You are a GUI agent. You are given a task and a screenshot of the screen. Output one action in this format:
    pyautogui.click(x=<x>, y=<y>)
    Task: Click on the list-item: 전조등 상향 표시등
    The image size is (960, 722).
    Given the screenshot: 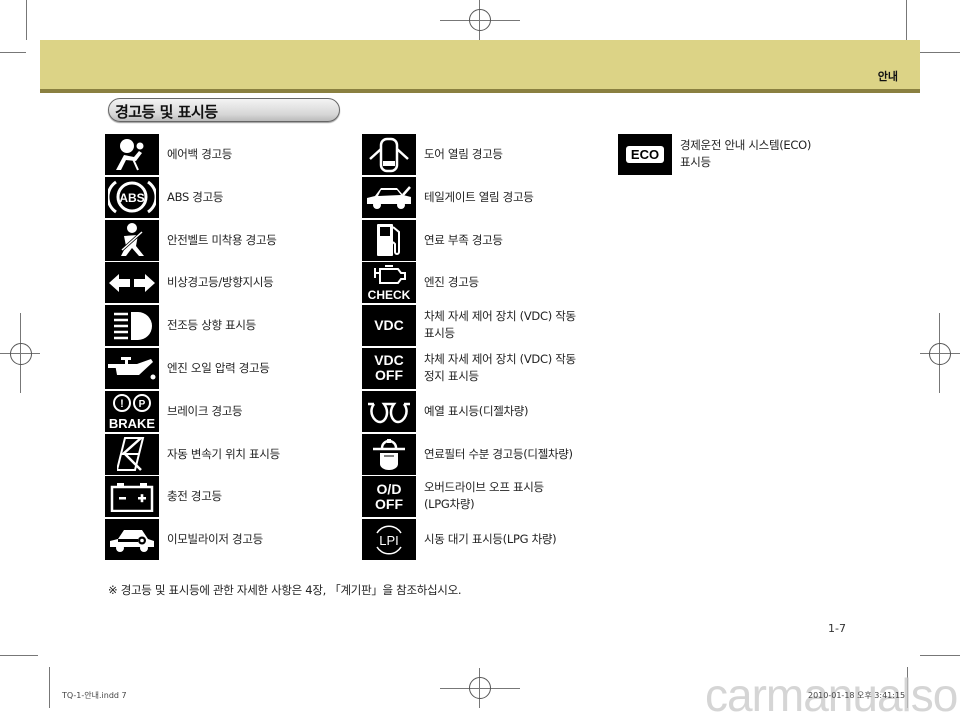 What is the action you would take?
    pyautogui.click(x=225, y=326)
    